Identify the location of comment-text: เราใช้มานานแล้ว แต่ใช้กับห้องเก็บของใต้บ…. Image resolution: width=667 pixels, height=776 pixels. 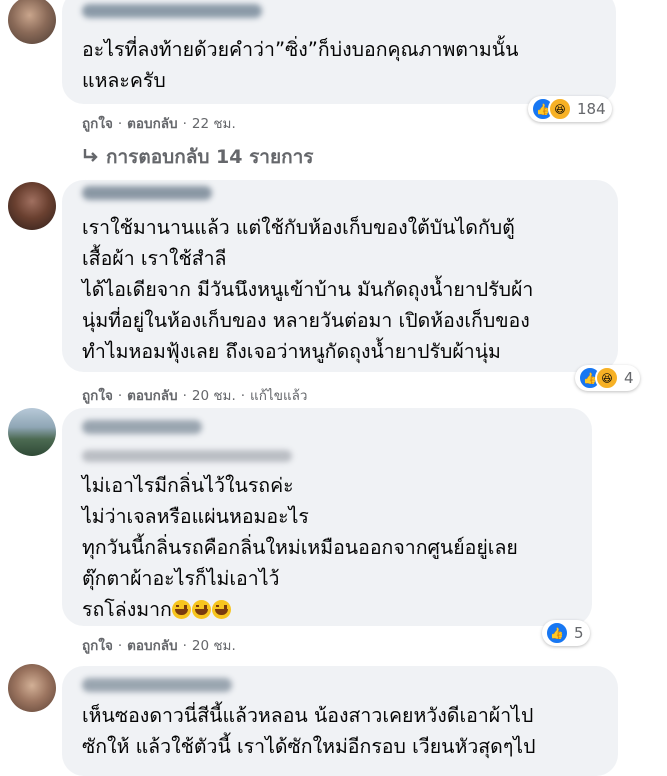
(308, 289).